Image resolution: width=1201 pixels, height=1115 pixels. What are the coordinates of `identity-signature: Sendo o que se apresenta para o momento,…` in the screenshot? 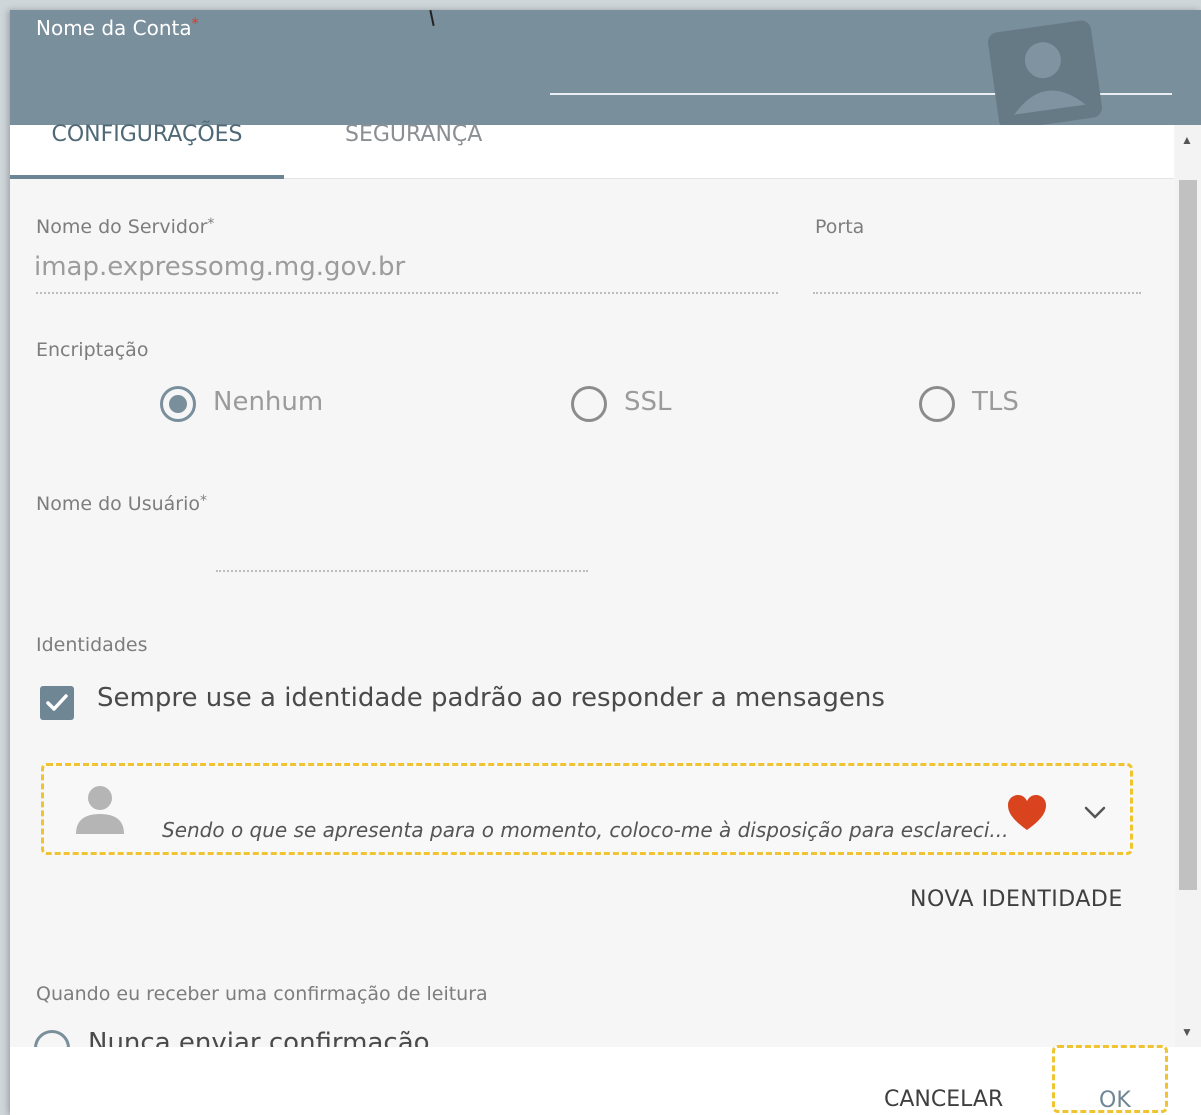 It's located at (585, 830).